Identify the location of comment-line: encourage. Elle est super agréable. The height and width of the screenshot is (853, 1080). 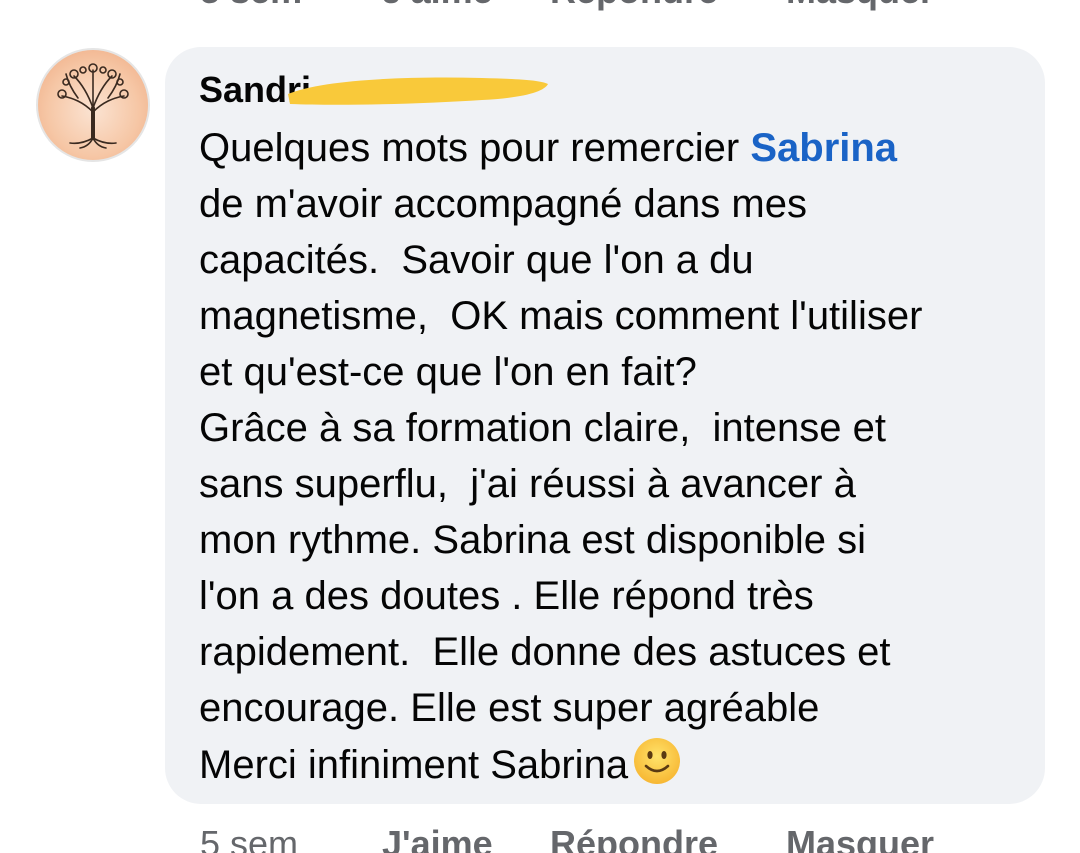
(509, 708).